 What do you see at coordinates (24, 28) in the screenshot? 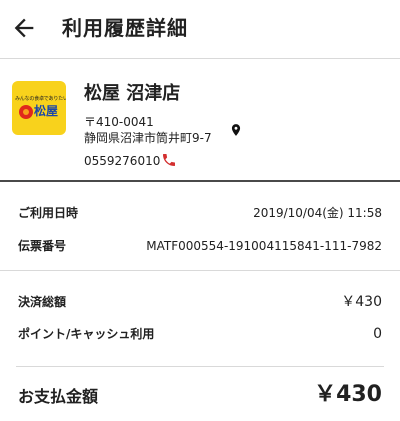
I see `arrow-back-icon` at bounding box center [24, 28].